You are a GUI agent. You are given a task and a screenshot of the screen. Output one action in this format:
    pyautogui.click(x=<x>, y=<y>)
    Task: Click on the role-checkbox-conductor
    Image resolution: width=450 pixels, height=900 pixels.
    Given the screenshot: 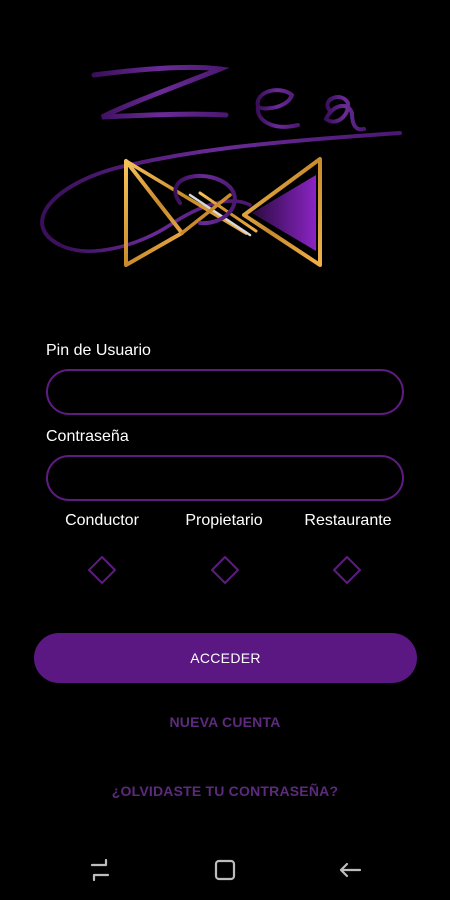 What is the action you would take?
    pyautogui.click(x=102, y=570)
    